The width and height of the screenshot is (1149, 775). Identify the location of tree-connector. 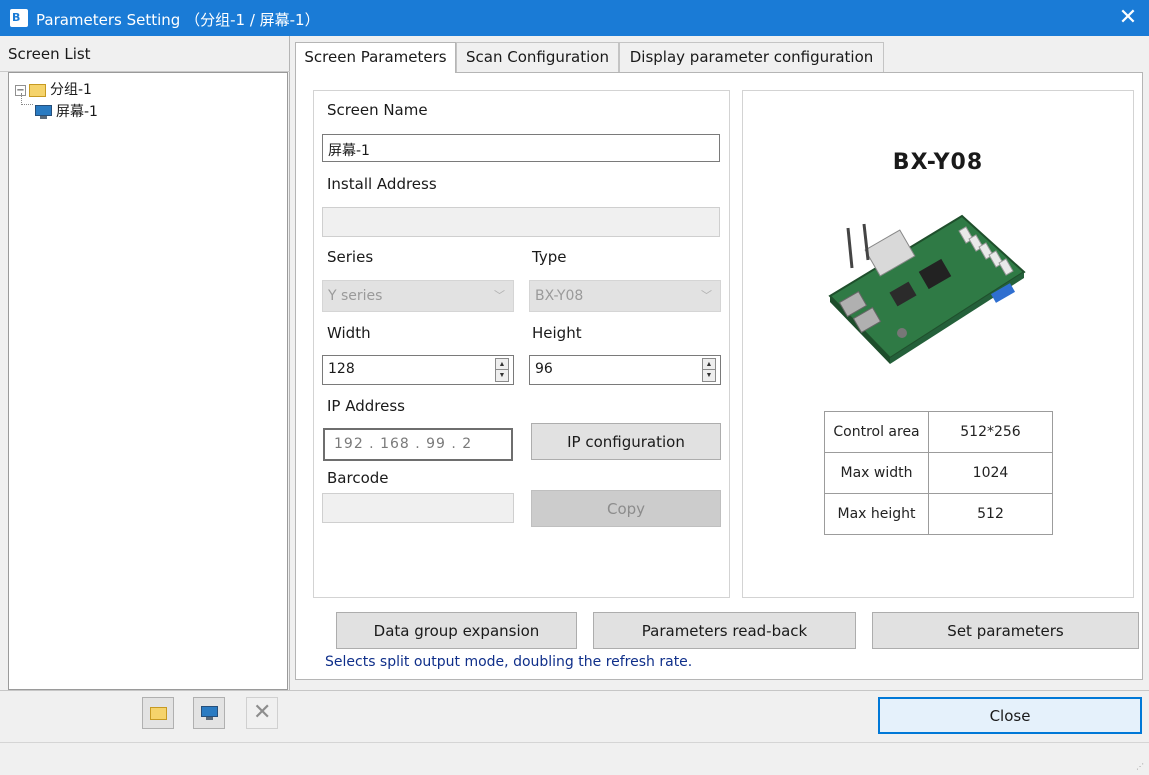
(27, 99).